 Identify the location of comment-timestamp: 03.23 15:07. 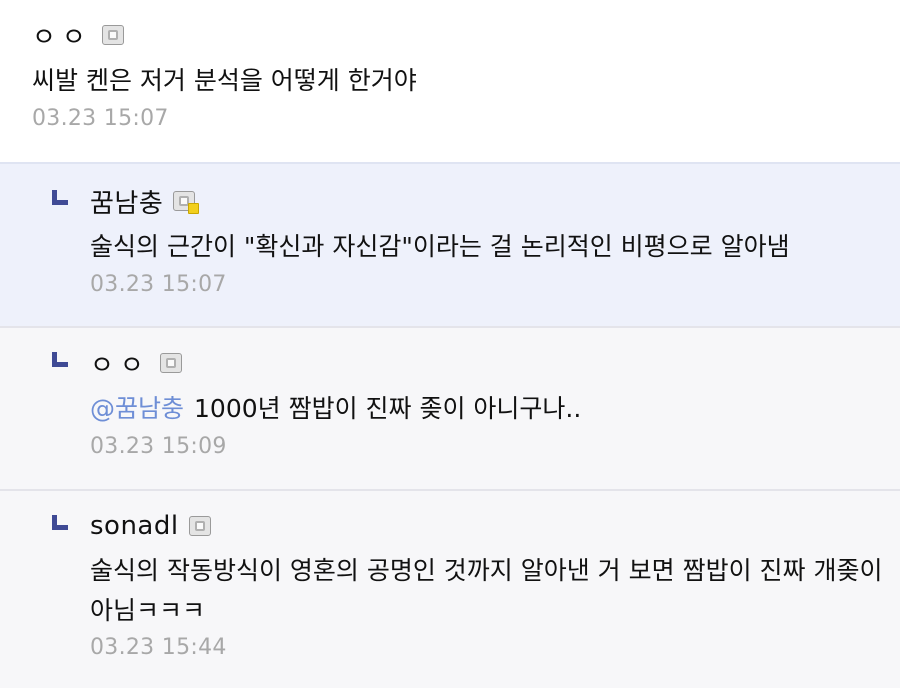
(100, 118).